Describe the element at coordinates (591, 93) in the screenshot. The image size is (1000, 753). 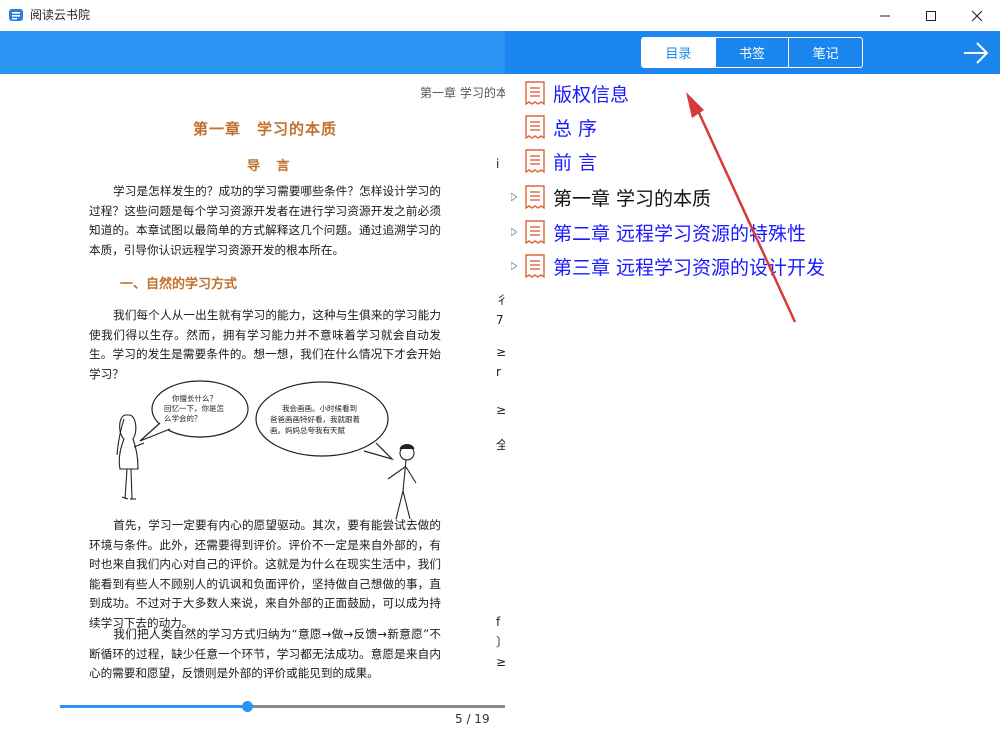
I see `toc-item-label: 版权信息` at that location.